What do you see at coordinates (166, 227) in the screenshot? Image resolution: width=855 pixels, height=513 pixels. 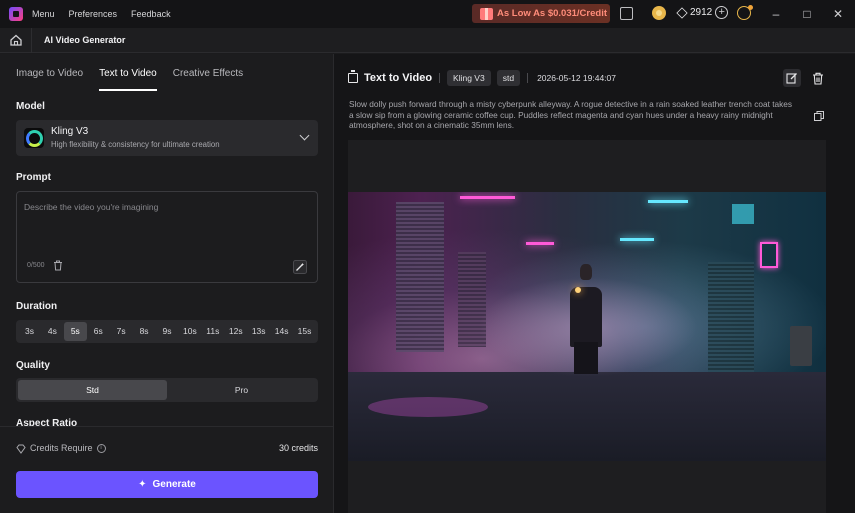 I see `prompt-input` at bounding box center [166, 227].